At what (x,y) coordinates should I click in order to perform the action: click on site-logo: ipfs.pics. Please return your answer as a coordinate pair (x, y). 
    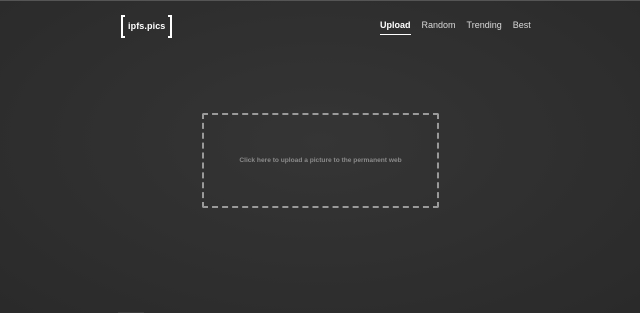
    Looking at the image, I should click on (147, 26).